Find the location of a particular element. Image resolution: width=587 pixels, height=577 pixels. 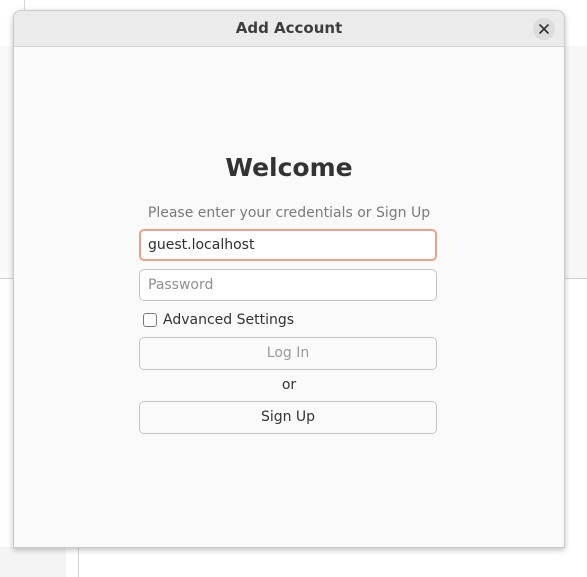

advanced-settings-label: Advanced Settings is located at coordinates (229, 320).